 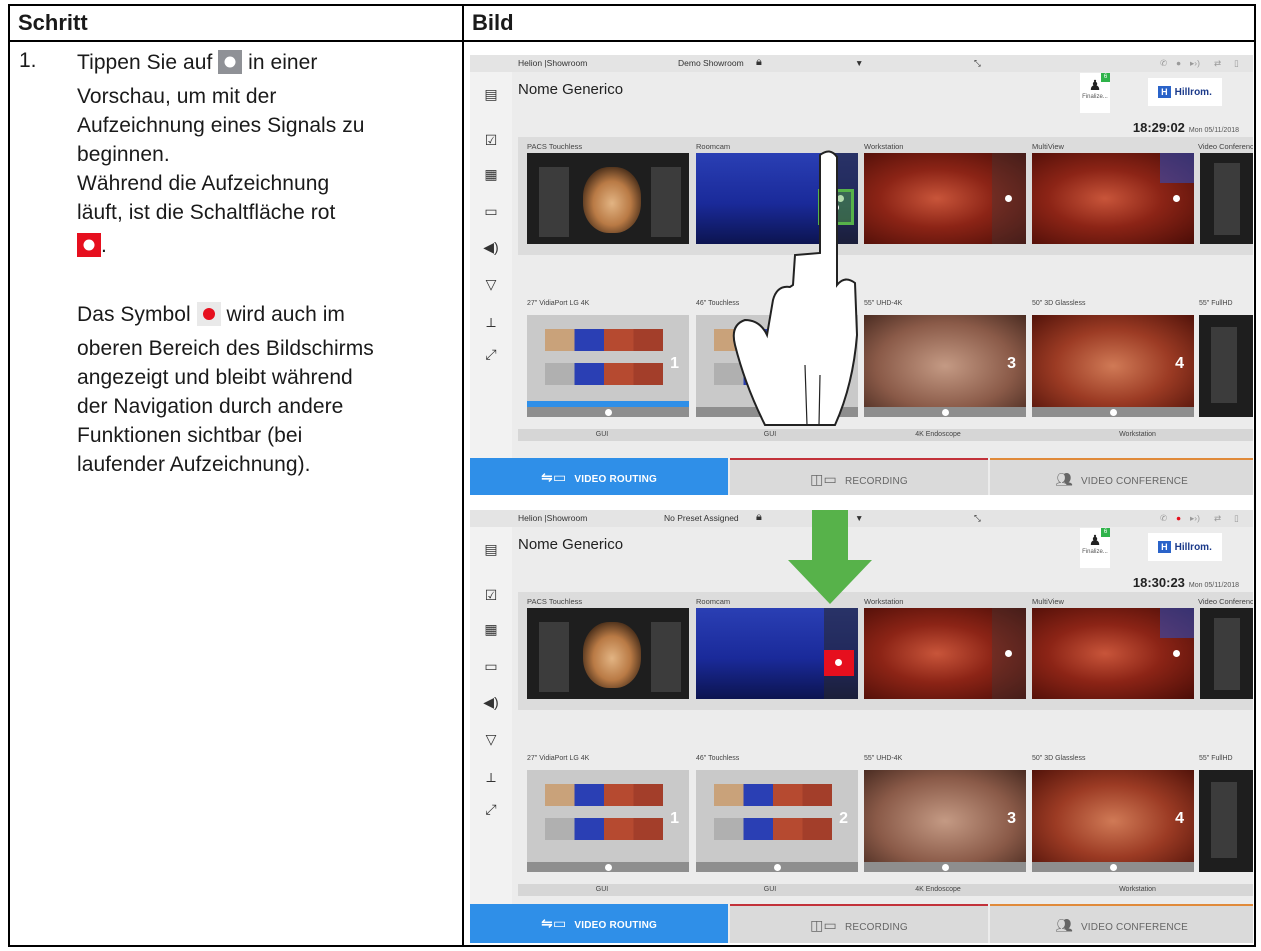 I want to click on monitor-number: 1, so click(x=674, y=363).